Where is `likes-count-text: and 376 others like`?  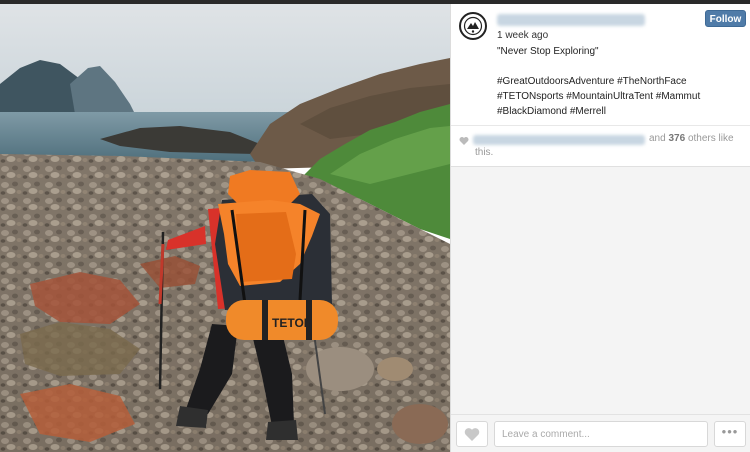
likes-count-text: and 376 others like is located at coordinates (691, 138).